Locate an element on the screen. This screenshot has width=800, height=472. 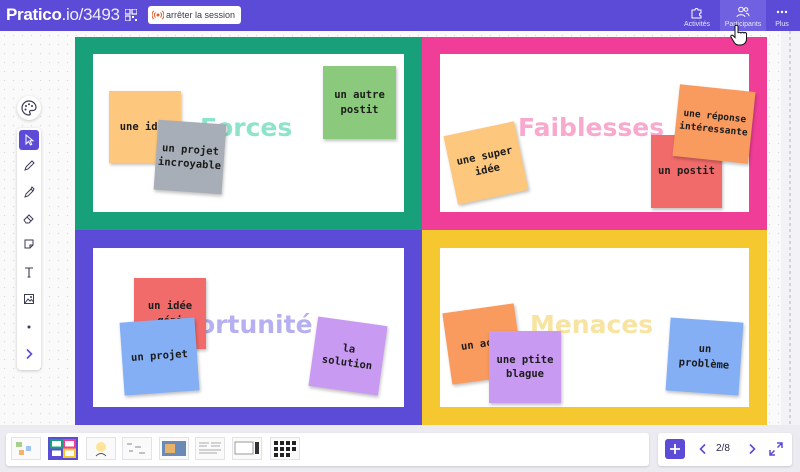
puzzle-icon is located at coordinates (696, 13).